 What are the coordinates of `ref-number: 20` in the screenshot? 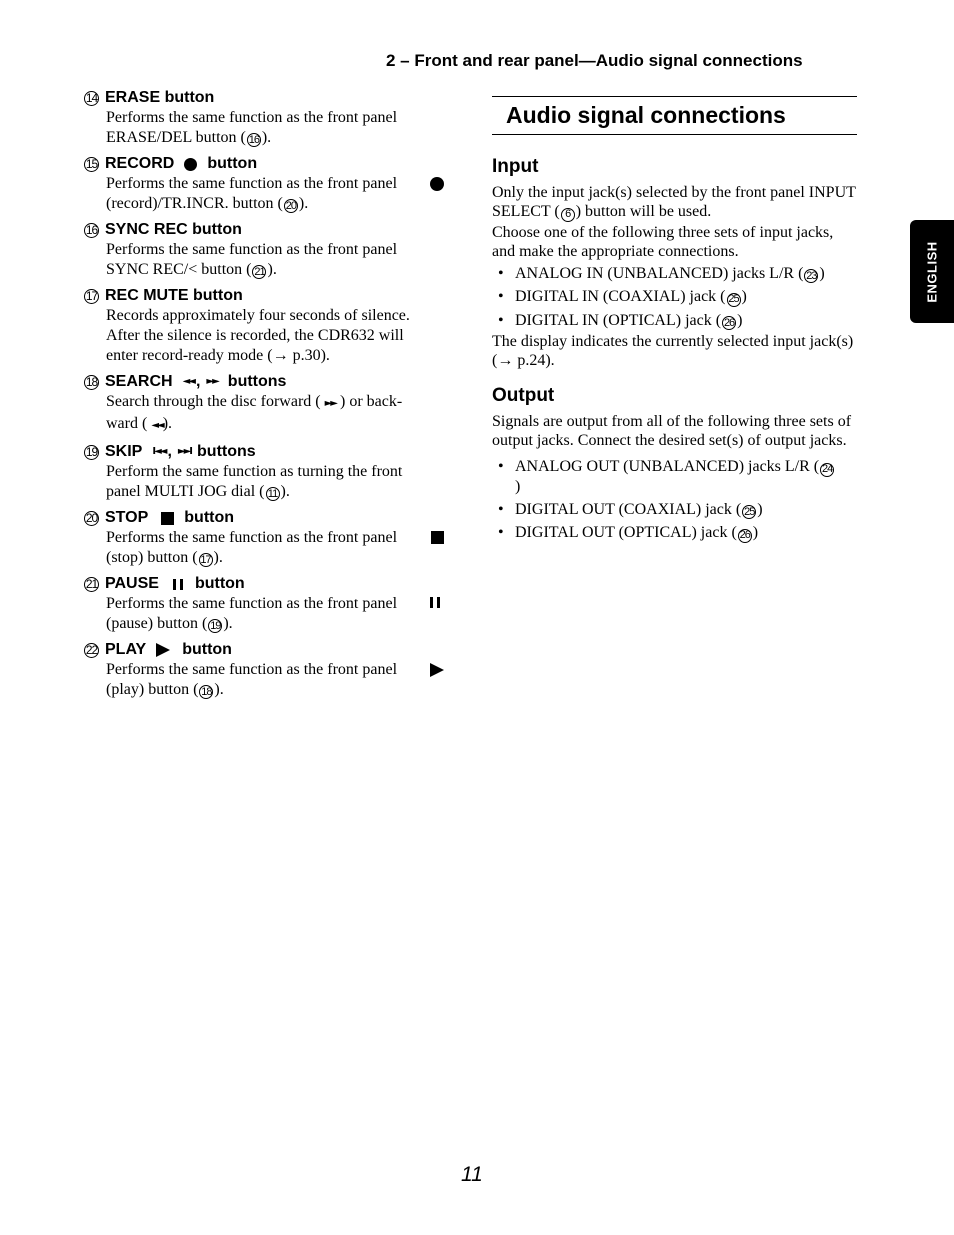 It's located at (290, 206).